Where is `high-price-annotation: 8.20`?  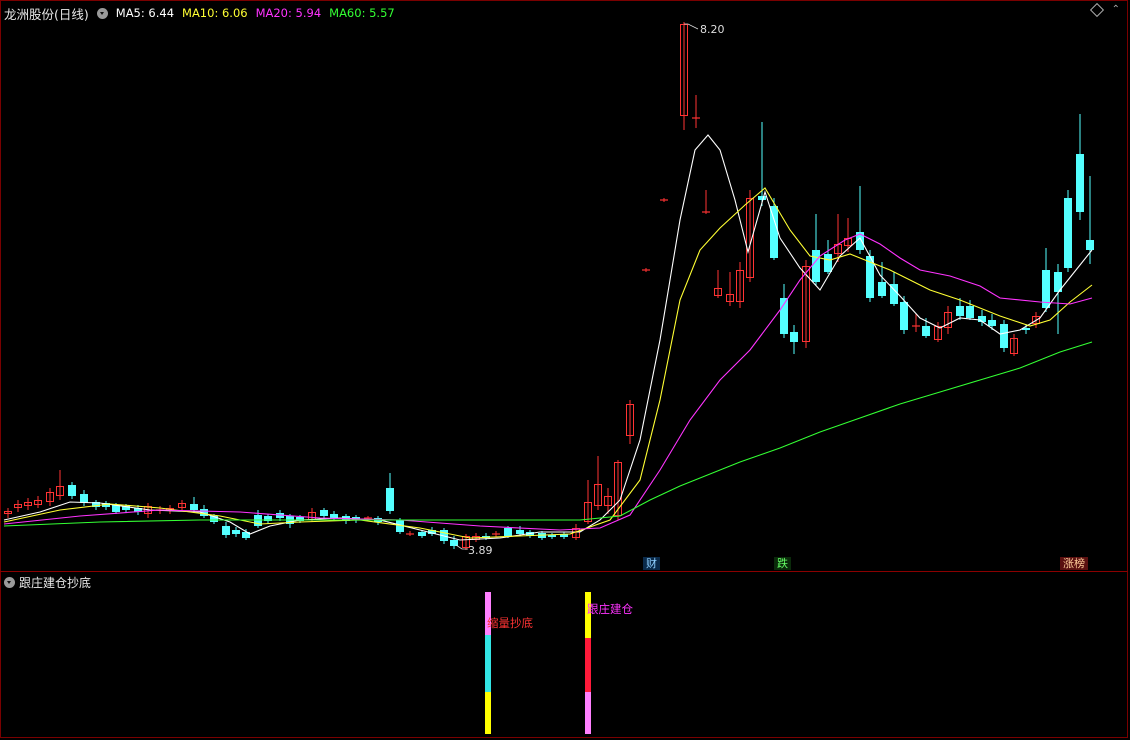
high-price-annotation: 8.20 is located at coordinates (712, 29).